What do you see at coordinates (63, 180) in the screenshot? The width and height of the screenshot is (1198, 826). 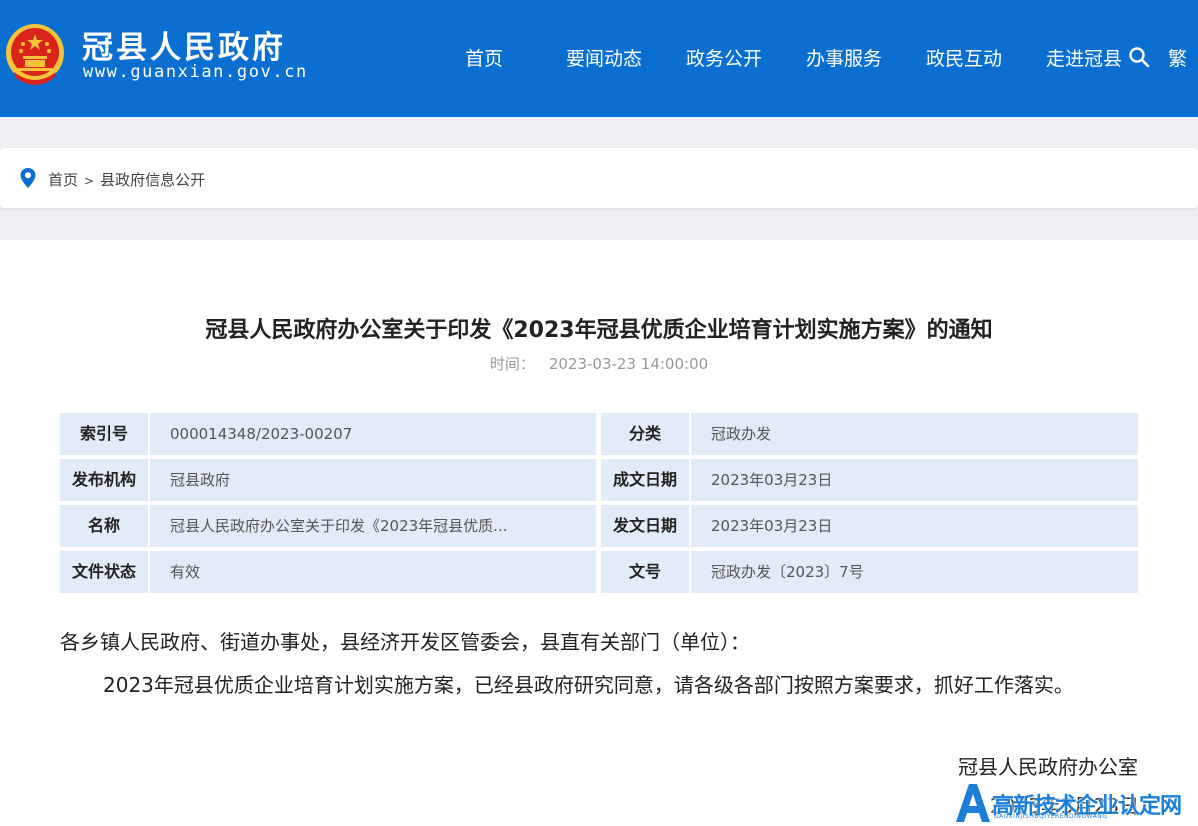 I see `breadcrumb-home-link: 首页` at bounding box center [63, 180].